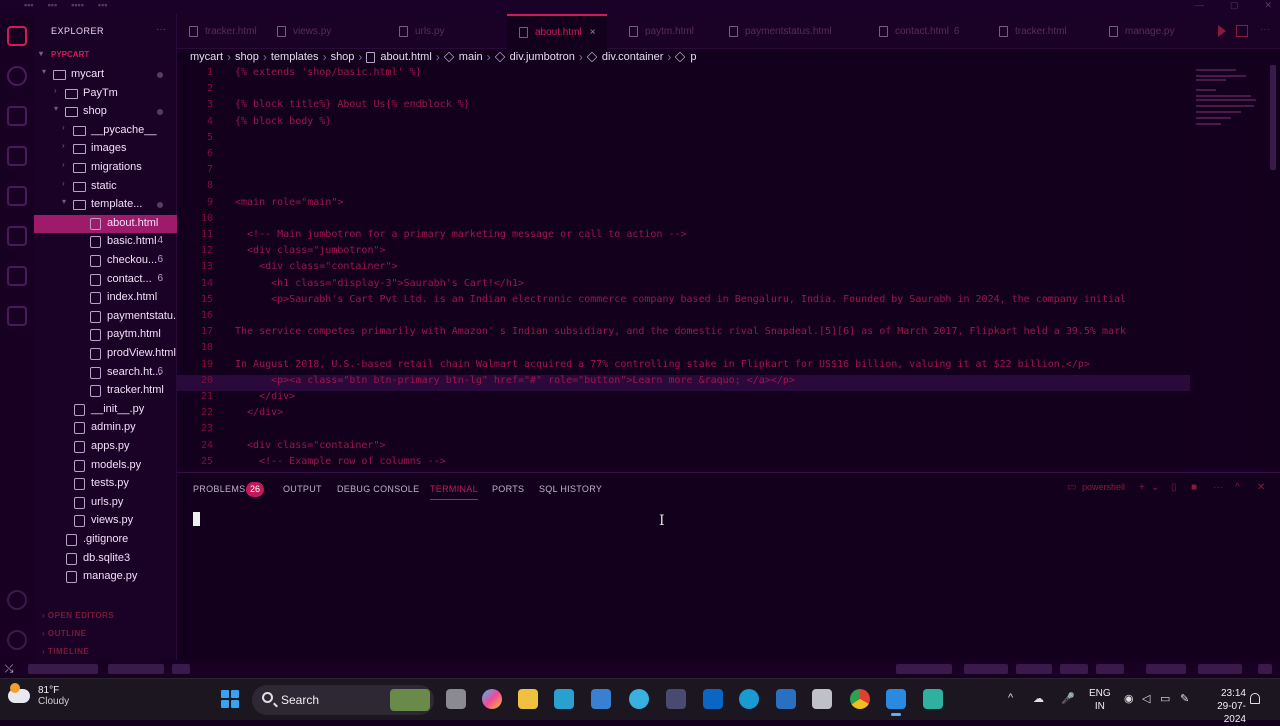  Describe the element at coordinates (683, 253) in the screenshot. I see `code-line: 12 <div class="jumbotron">` at that location.